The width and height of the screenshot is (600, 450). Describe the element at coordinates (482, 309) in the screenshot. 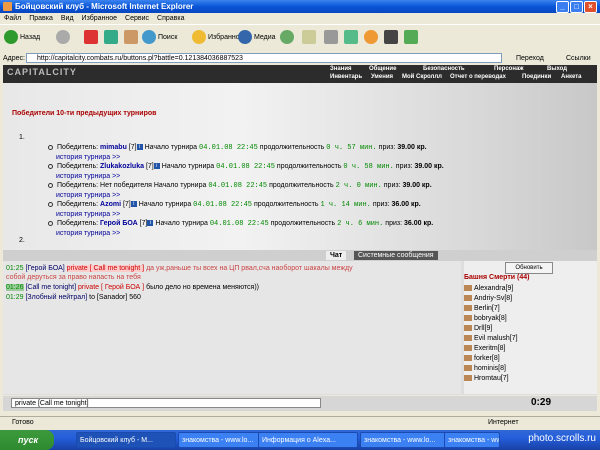

I see `user-row: Berlin[7]` at that location.